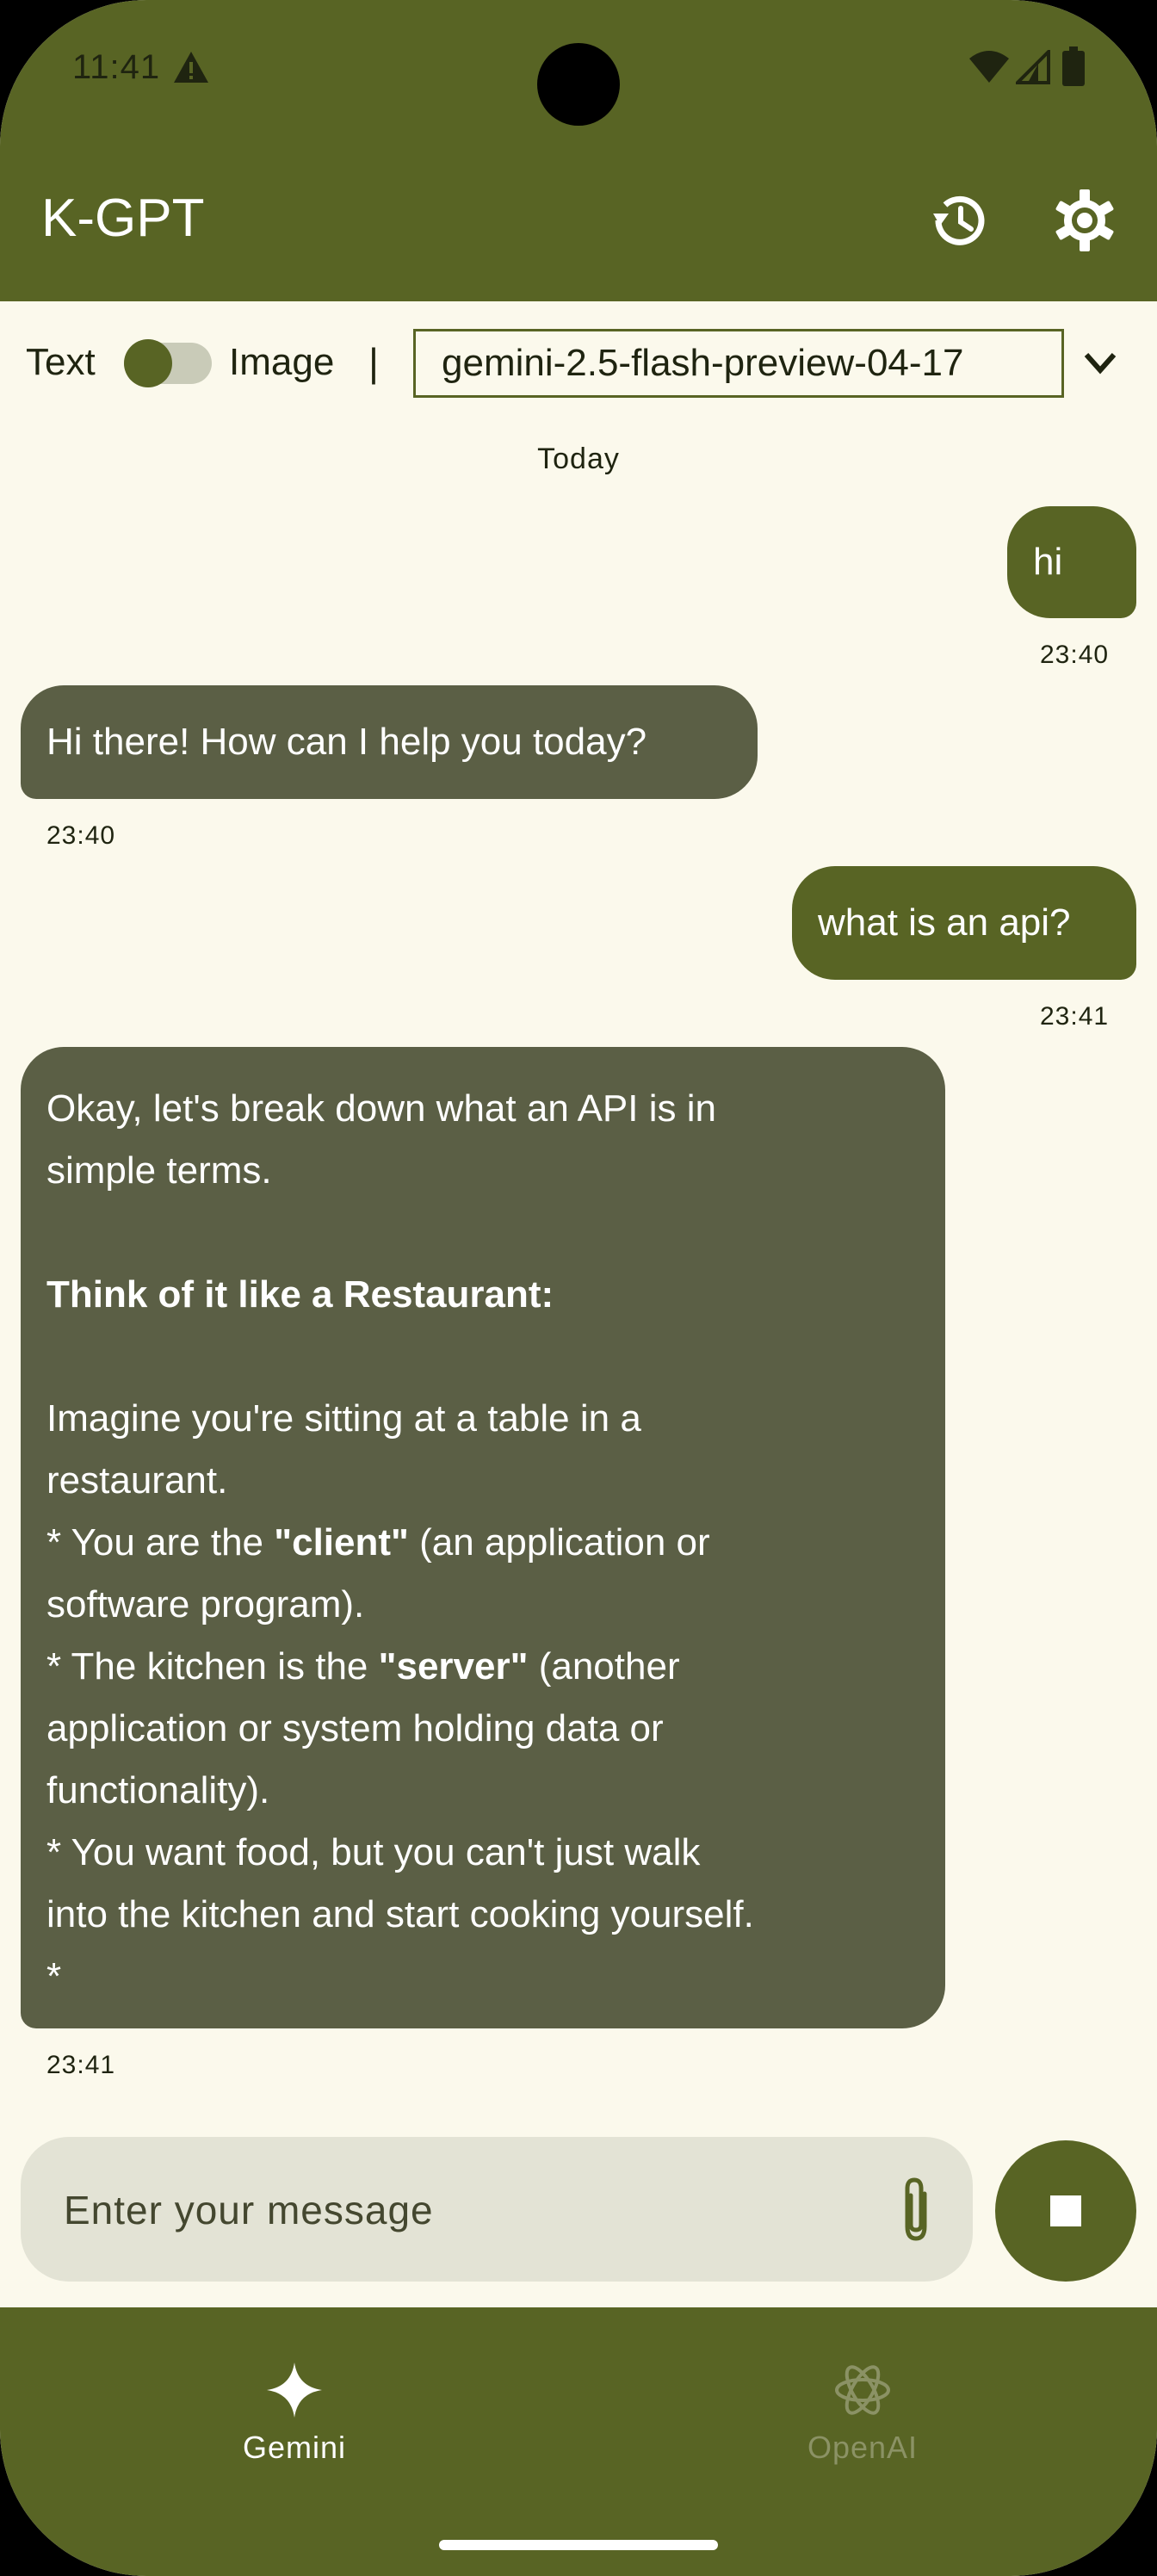 The image size is (1157, 2576). What do you see at coordinates (295, 2390) in the screenshot?
I see `sparkle-icon` at bounding box center [295, 2390].